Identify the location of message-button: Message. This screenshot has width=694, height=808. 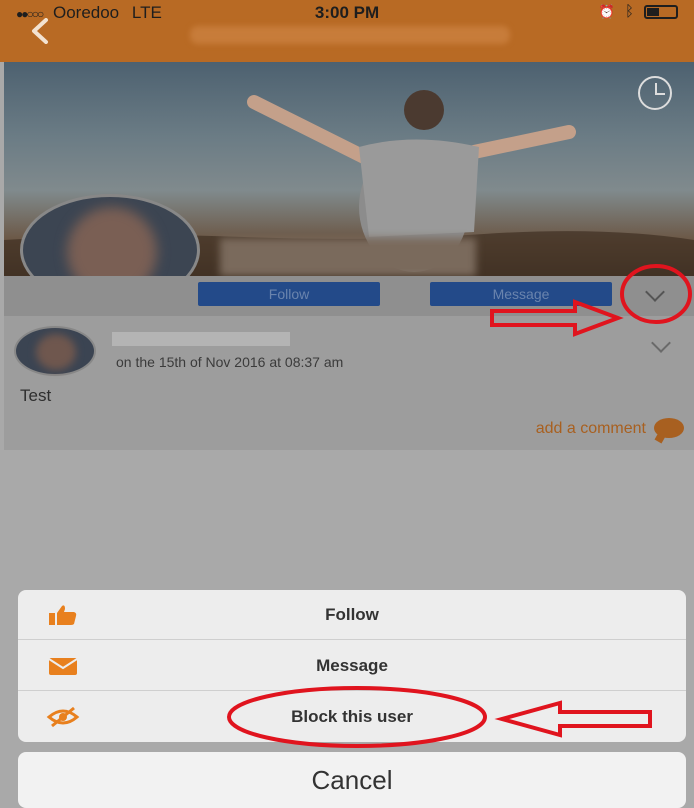
(521, 294).